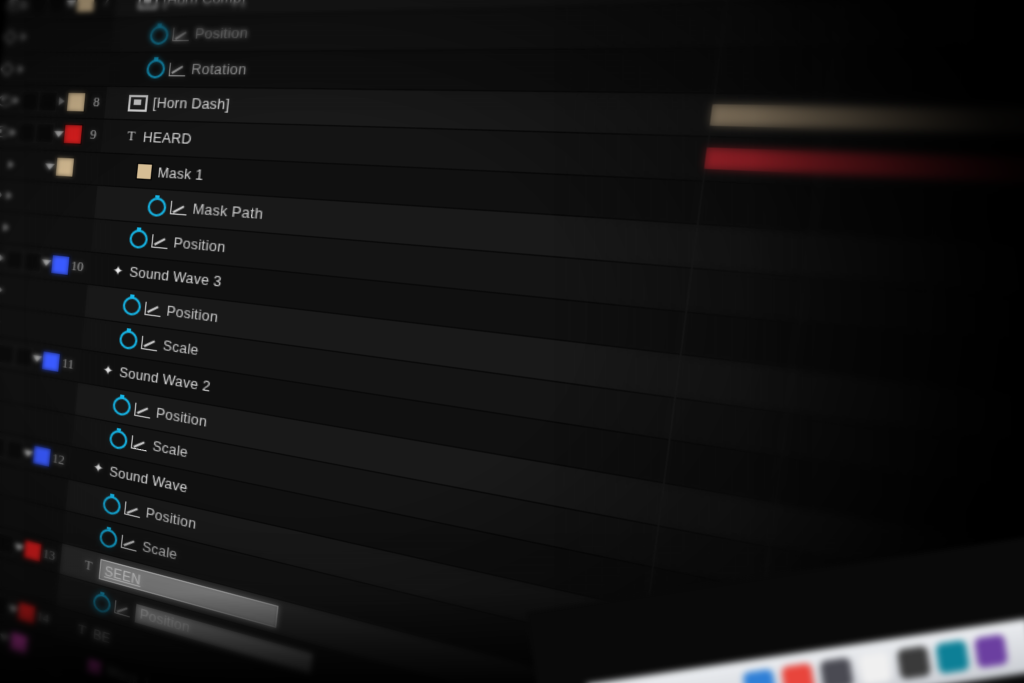  I want to click on row-toggle-gutter: 9, so click(52, 134).